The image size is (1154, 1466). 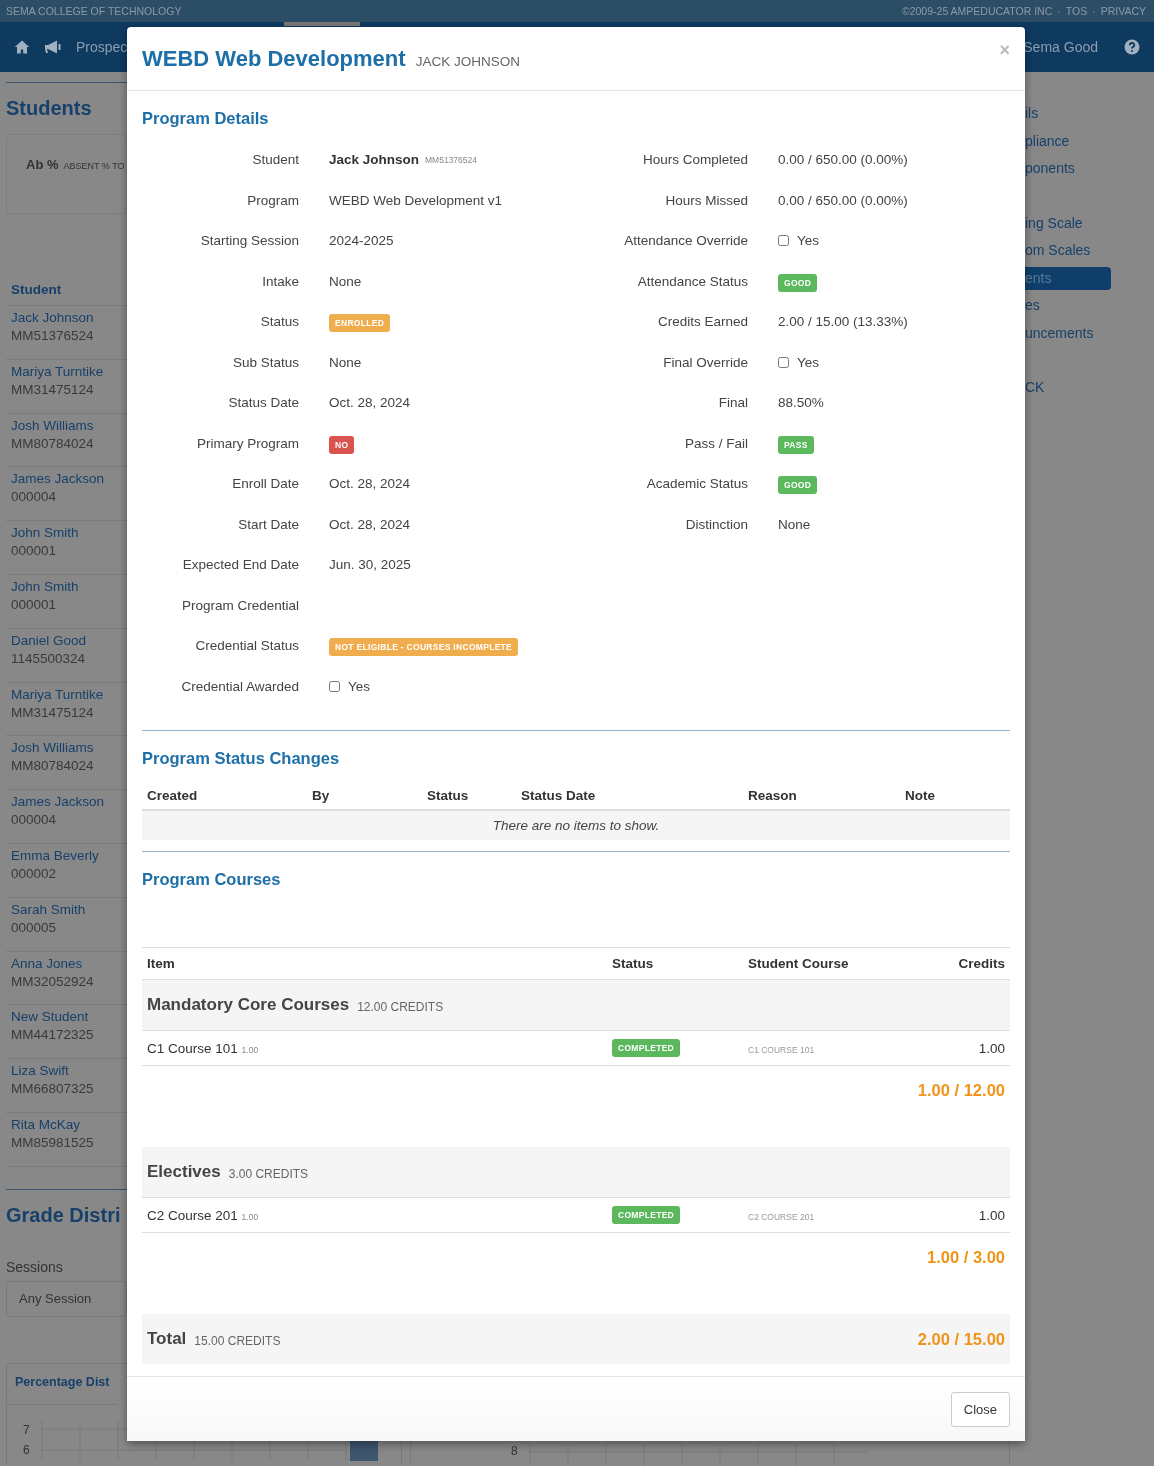 I want to click on side-nav-item: ponents, so click(x=1050, y=168).